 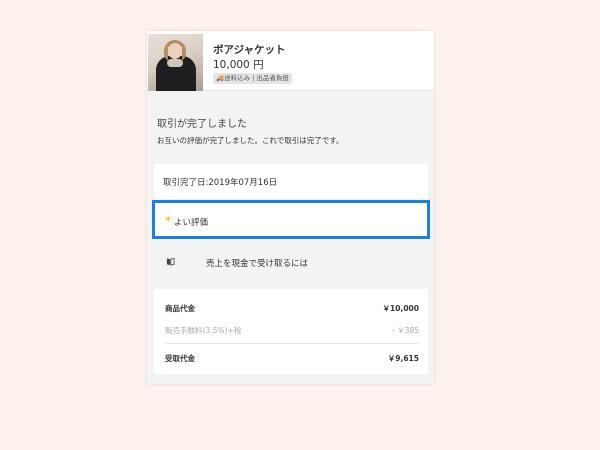 I want to click on cash-withdrawal-label: 売上を現金で受け取るには, so click(x=257, y=264).